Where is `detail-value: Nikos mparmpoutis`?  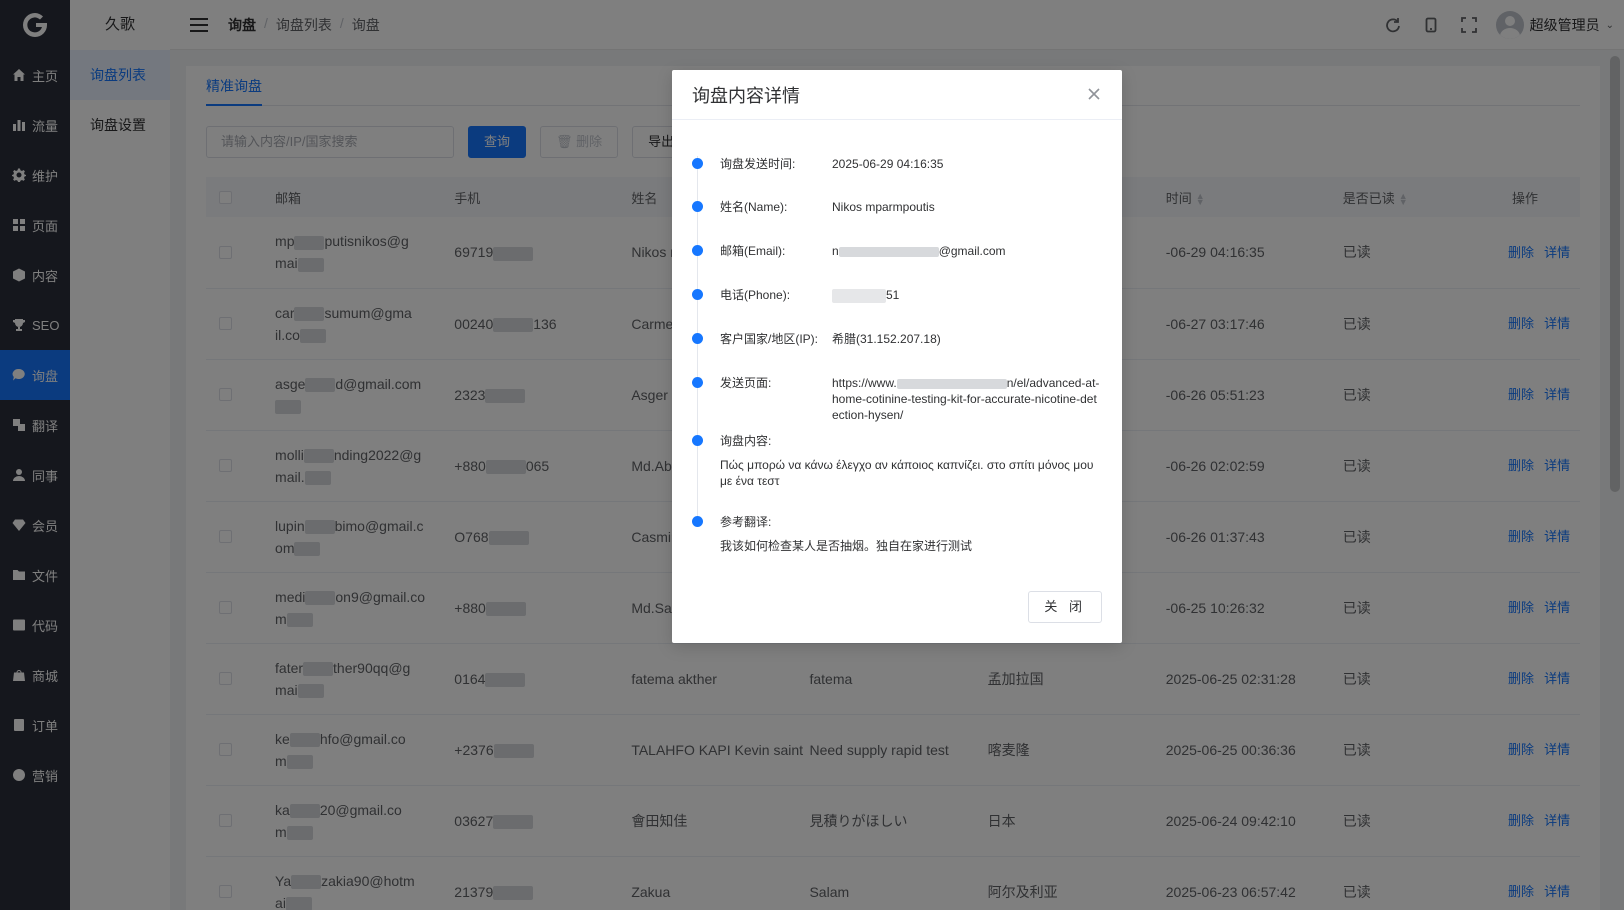 detail-value: Nikos mparmpoutis is located at coordinates (883, 207).